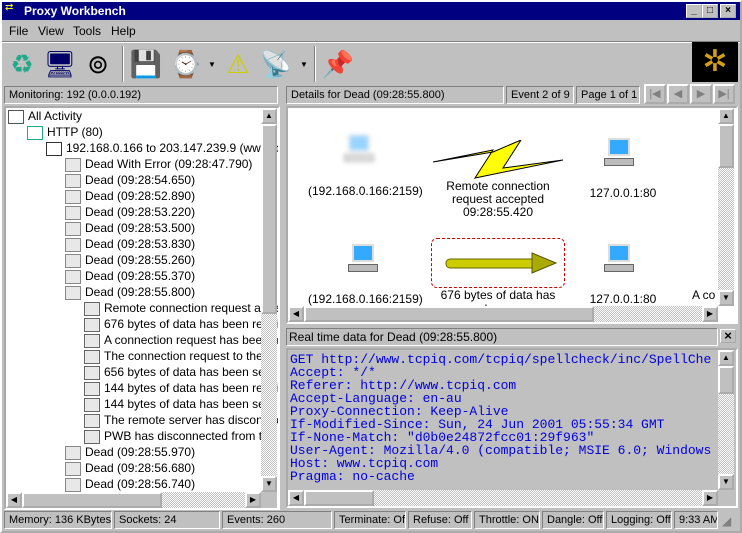 The width and height of the screenshot is (742, 533). I want to click on tree-item: Dead (09:28:52.890), so click(130, 196).